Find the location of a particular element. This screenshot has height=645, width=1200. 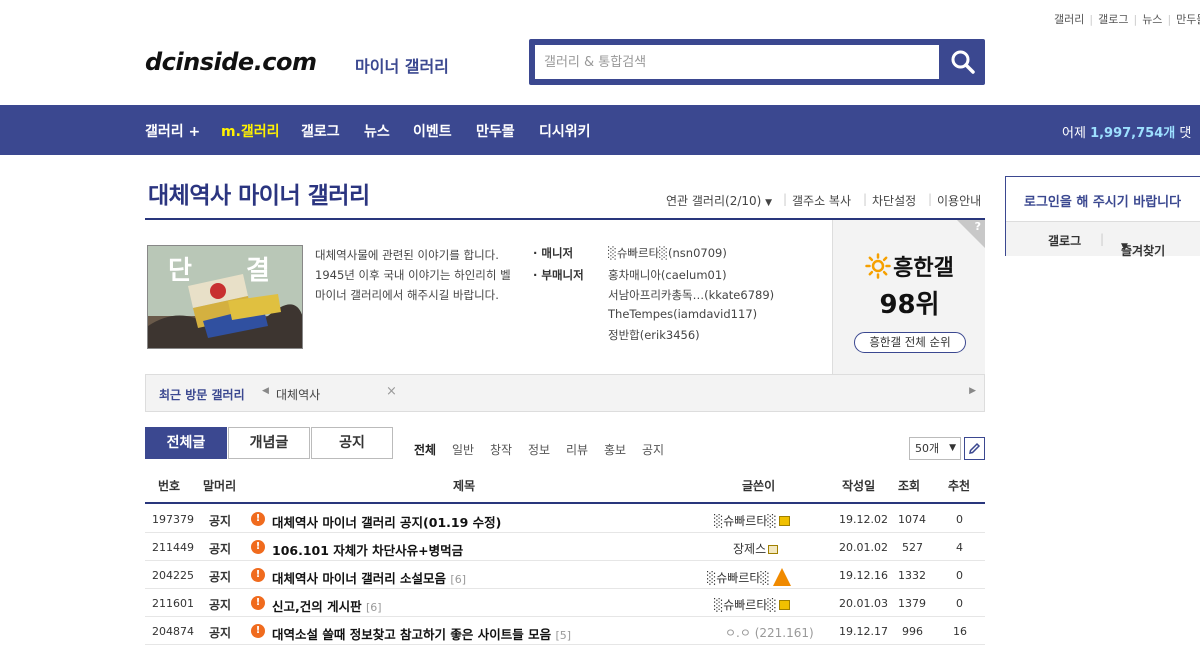

sub-manager-name: 홍차매니아(caelum01) is located at coordinates (667, 275).